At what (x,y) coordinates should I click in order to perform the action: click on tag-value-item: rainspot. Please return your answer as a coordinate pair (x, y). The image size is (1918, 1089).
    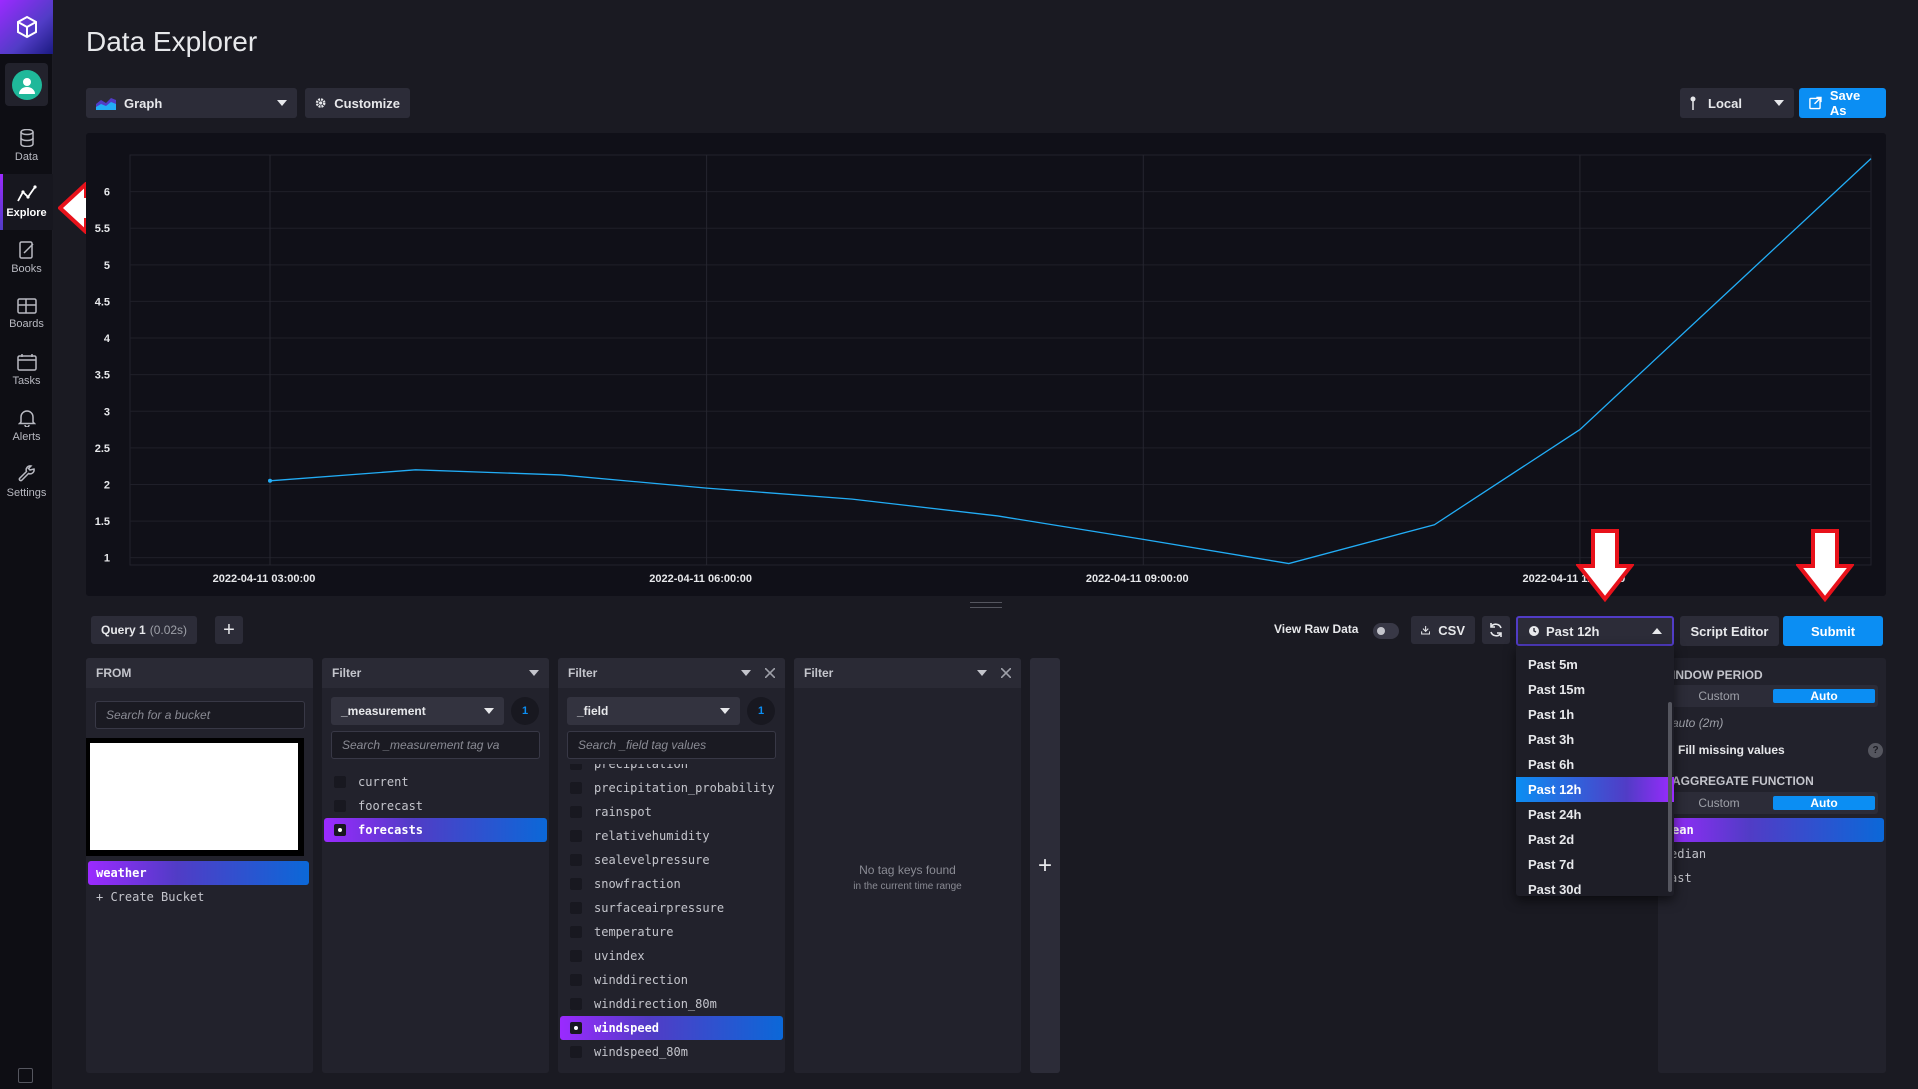
    Looking at the image, I should click on (671, 812).